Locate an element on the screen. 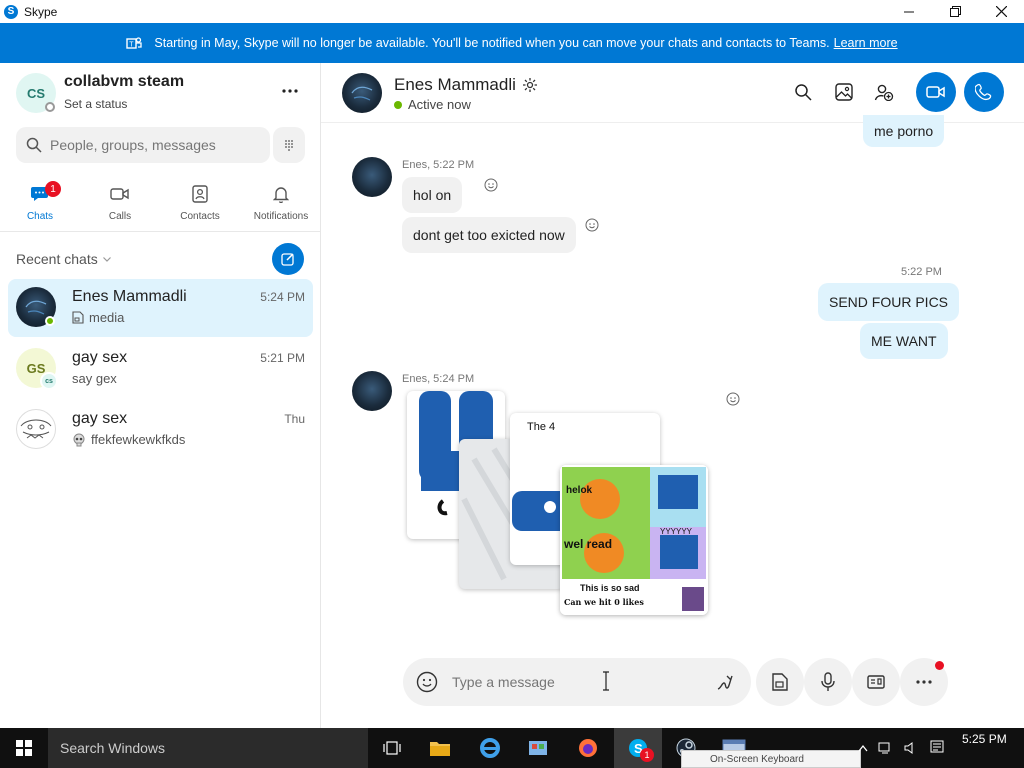 The image size is (1024, 768). network-icon is located at coordinates (886, 748).